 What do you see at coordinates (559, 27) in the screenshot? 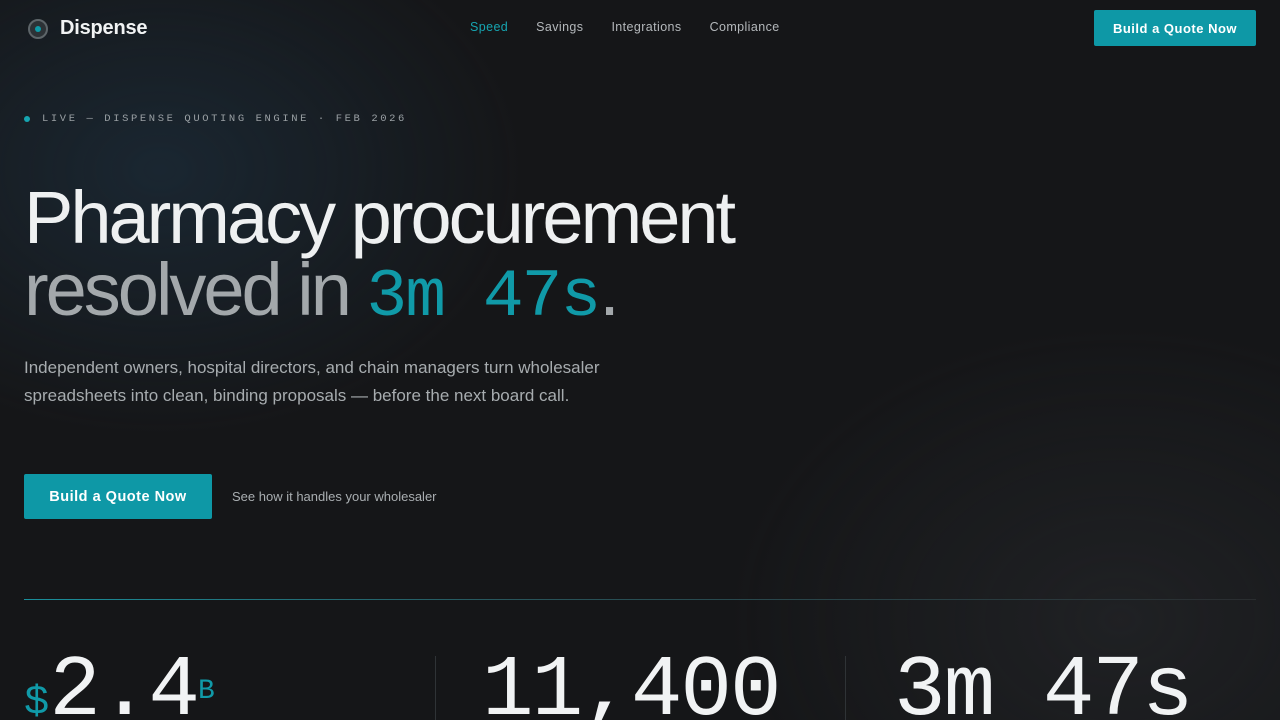
I see `nav-link-savings: Savings` at bounding box center [559, 27].